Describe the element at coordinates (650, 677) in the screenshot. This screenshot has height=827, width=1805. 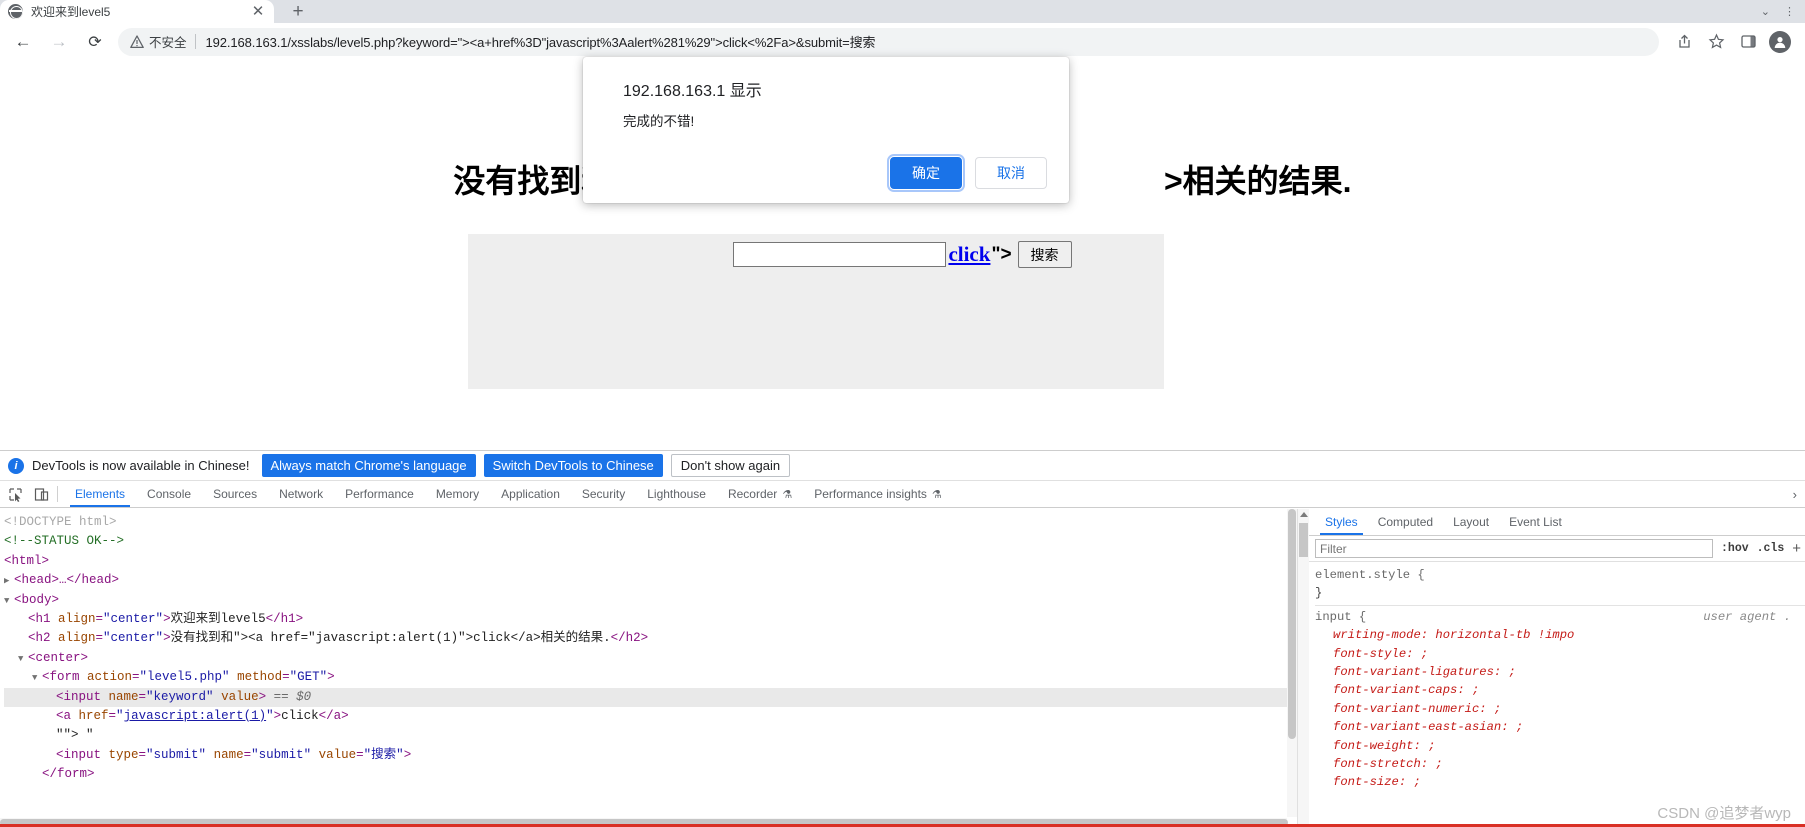
I see `dom-line: ▼ <form action="level5.php" method="GET">` at that location.